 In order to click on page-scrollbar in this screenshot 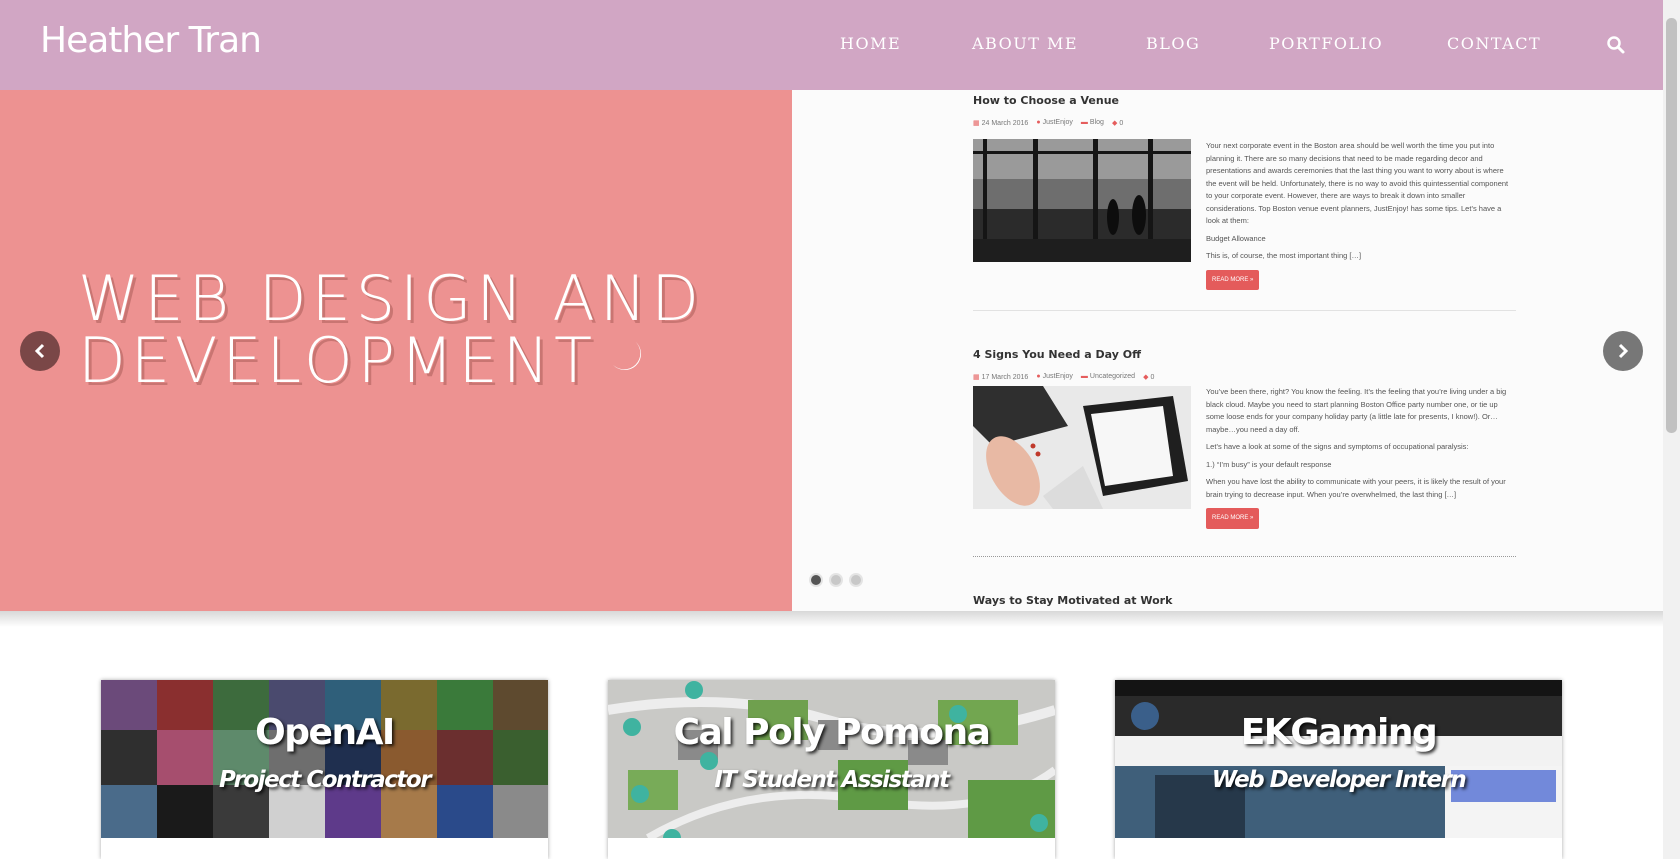, I will do `click(1671, 429)`.